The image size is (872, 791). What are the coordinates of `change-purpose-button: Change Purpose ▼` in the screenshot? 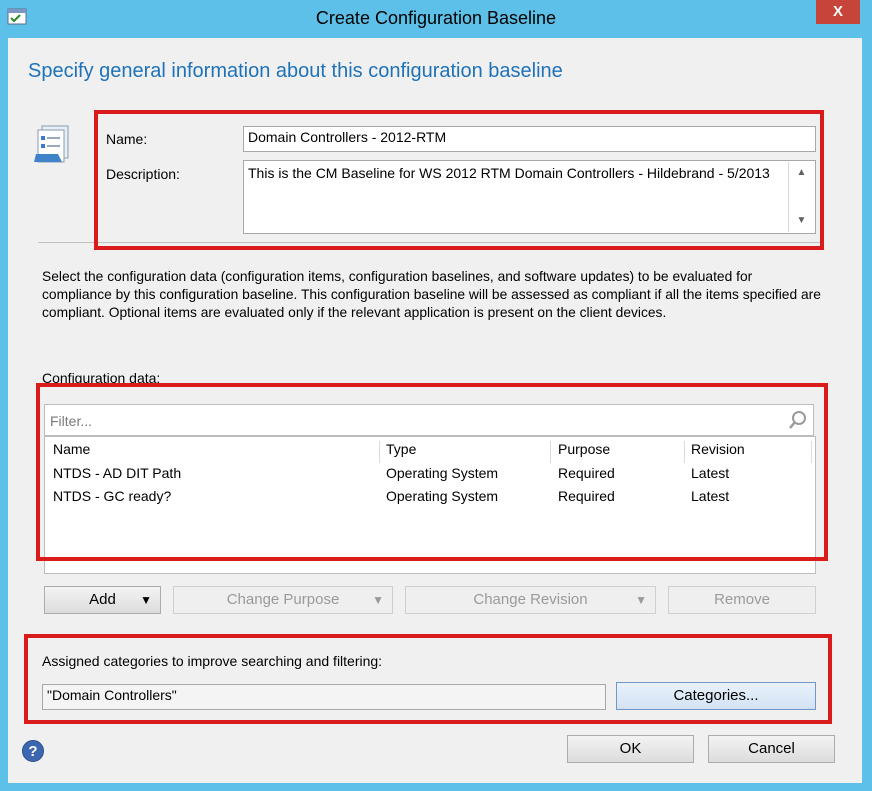 It's located at (283, 600).